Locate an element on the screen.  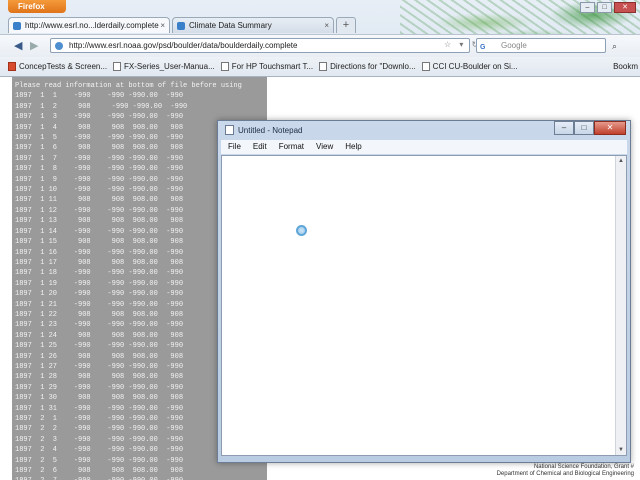
bookmarks-menu-button: Bookm is located at coordinates (625, 66).